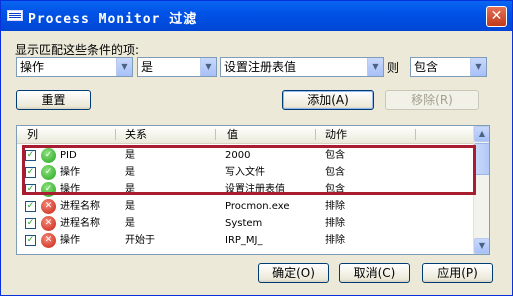  Describe the element at coordinates (113, 19) in the screenshot. I see `window-title: Process Monitor 过滤` at that location.